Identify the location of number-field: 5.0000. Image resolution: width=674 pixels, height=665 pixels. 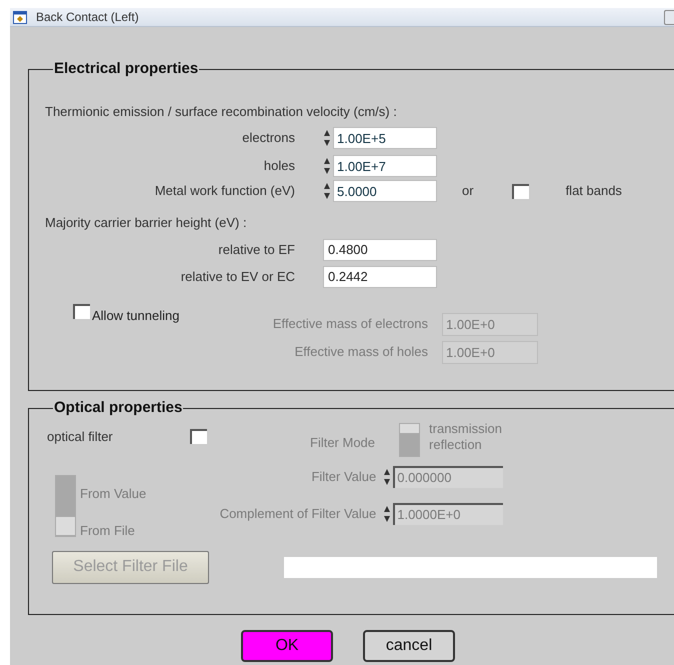
(385, 191).